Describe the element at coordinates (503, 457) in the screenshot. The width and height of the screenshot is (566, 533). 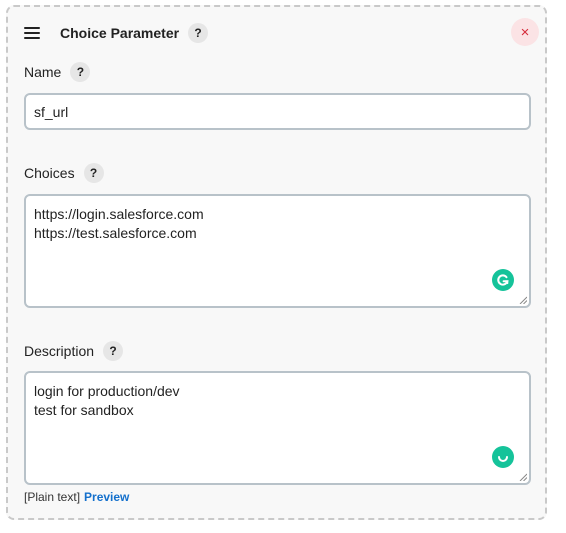
I see `grammarly-loading-icon` at that location.